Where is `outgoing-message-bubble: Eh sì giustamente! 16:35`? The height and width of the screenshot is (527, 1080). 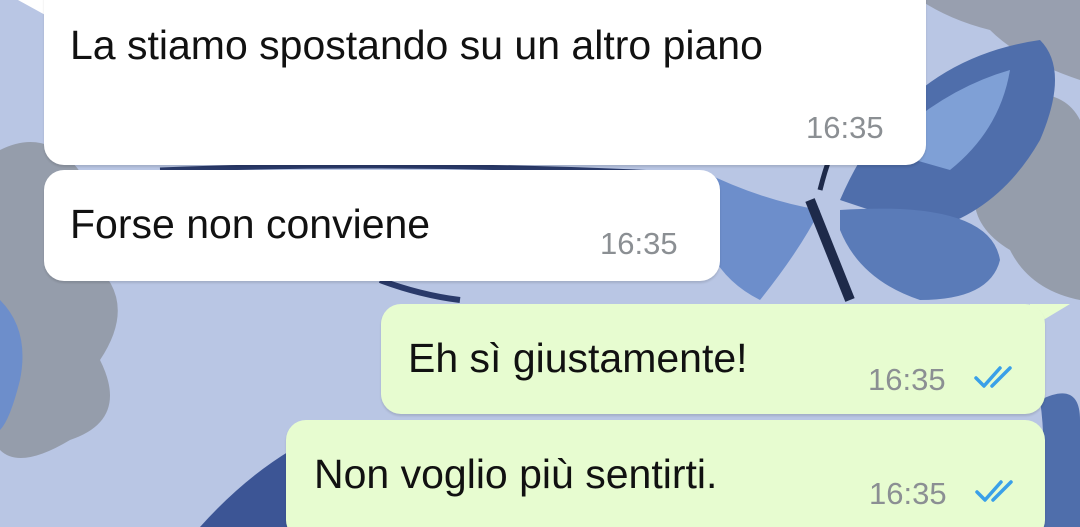 outgoing-message-bubble: Eh sì giustamente! 16:35 is located at coordinates (713, 359).